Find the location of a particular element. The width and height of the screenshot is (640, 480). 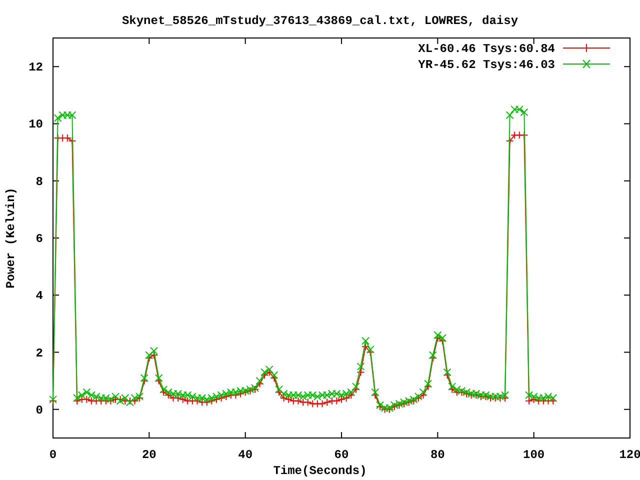

tick-label: 8 is located at coordinates (39, 181).